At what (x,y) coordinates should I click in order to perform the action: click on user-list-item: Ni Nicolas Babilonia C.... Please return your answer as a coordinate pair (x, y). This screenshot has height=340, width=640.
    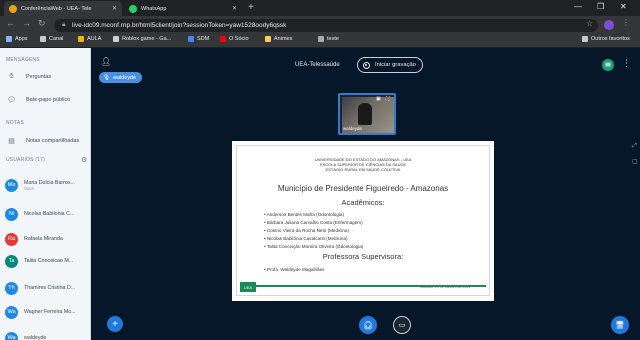
    Looking at the image, I should click on (47, 214).